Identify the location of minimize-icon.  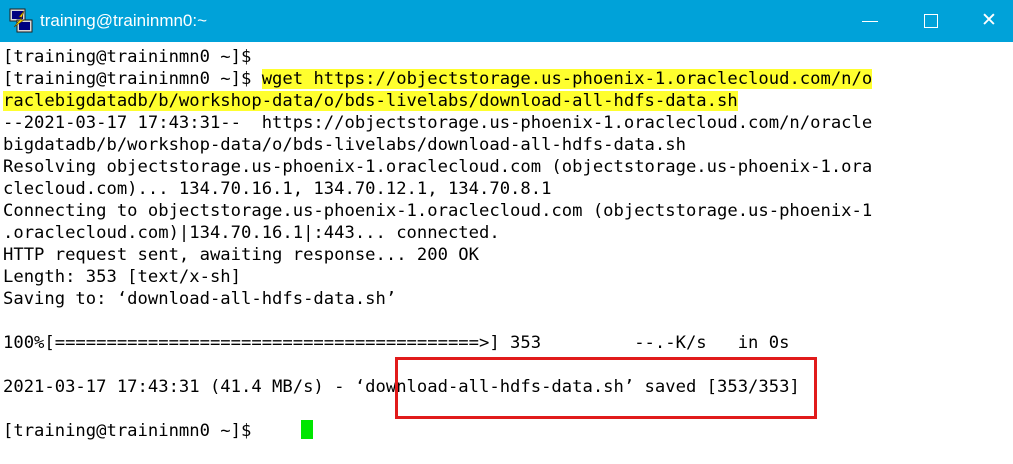
(870, 21).